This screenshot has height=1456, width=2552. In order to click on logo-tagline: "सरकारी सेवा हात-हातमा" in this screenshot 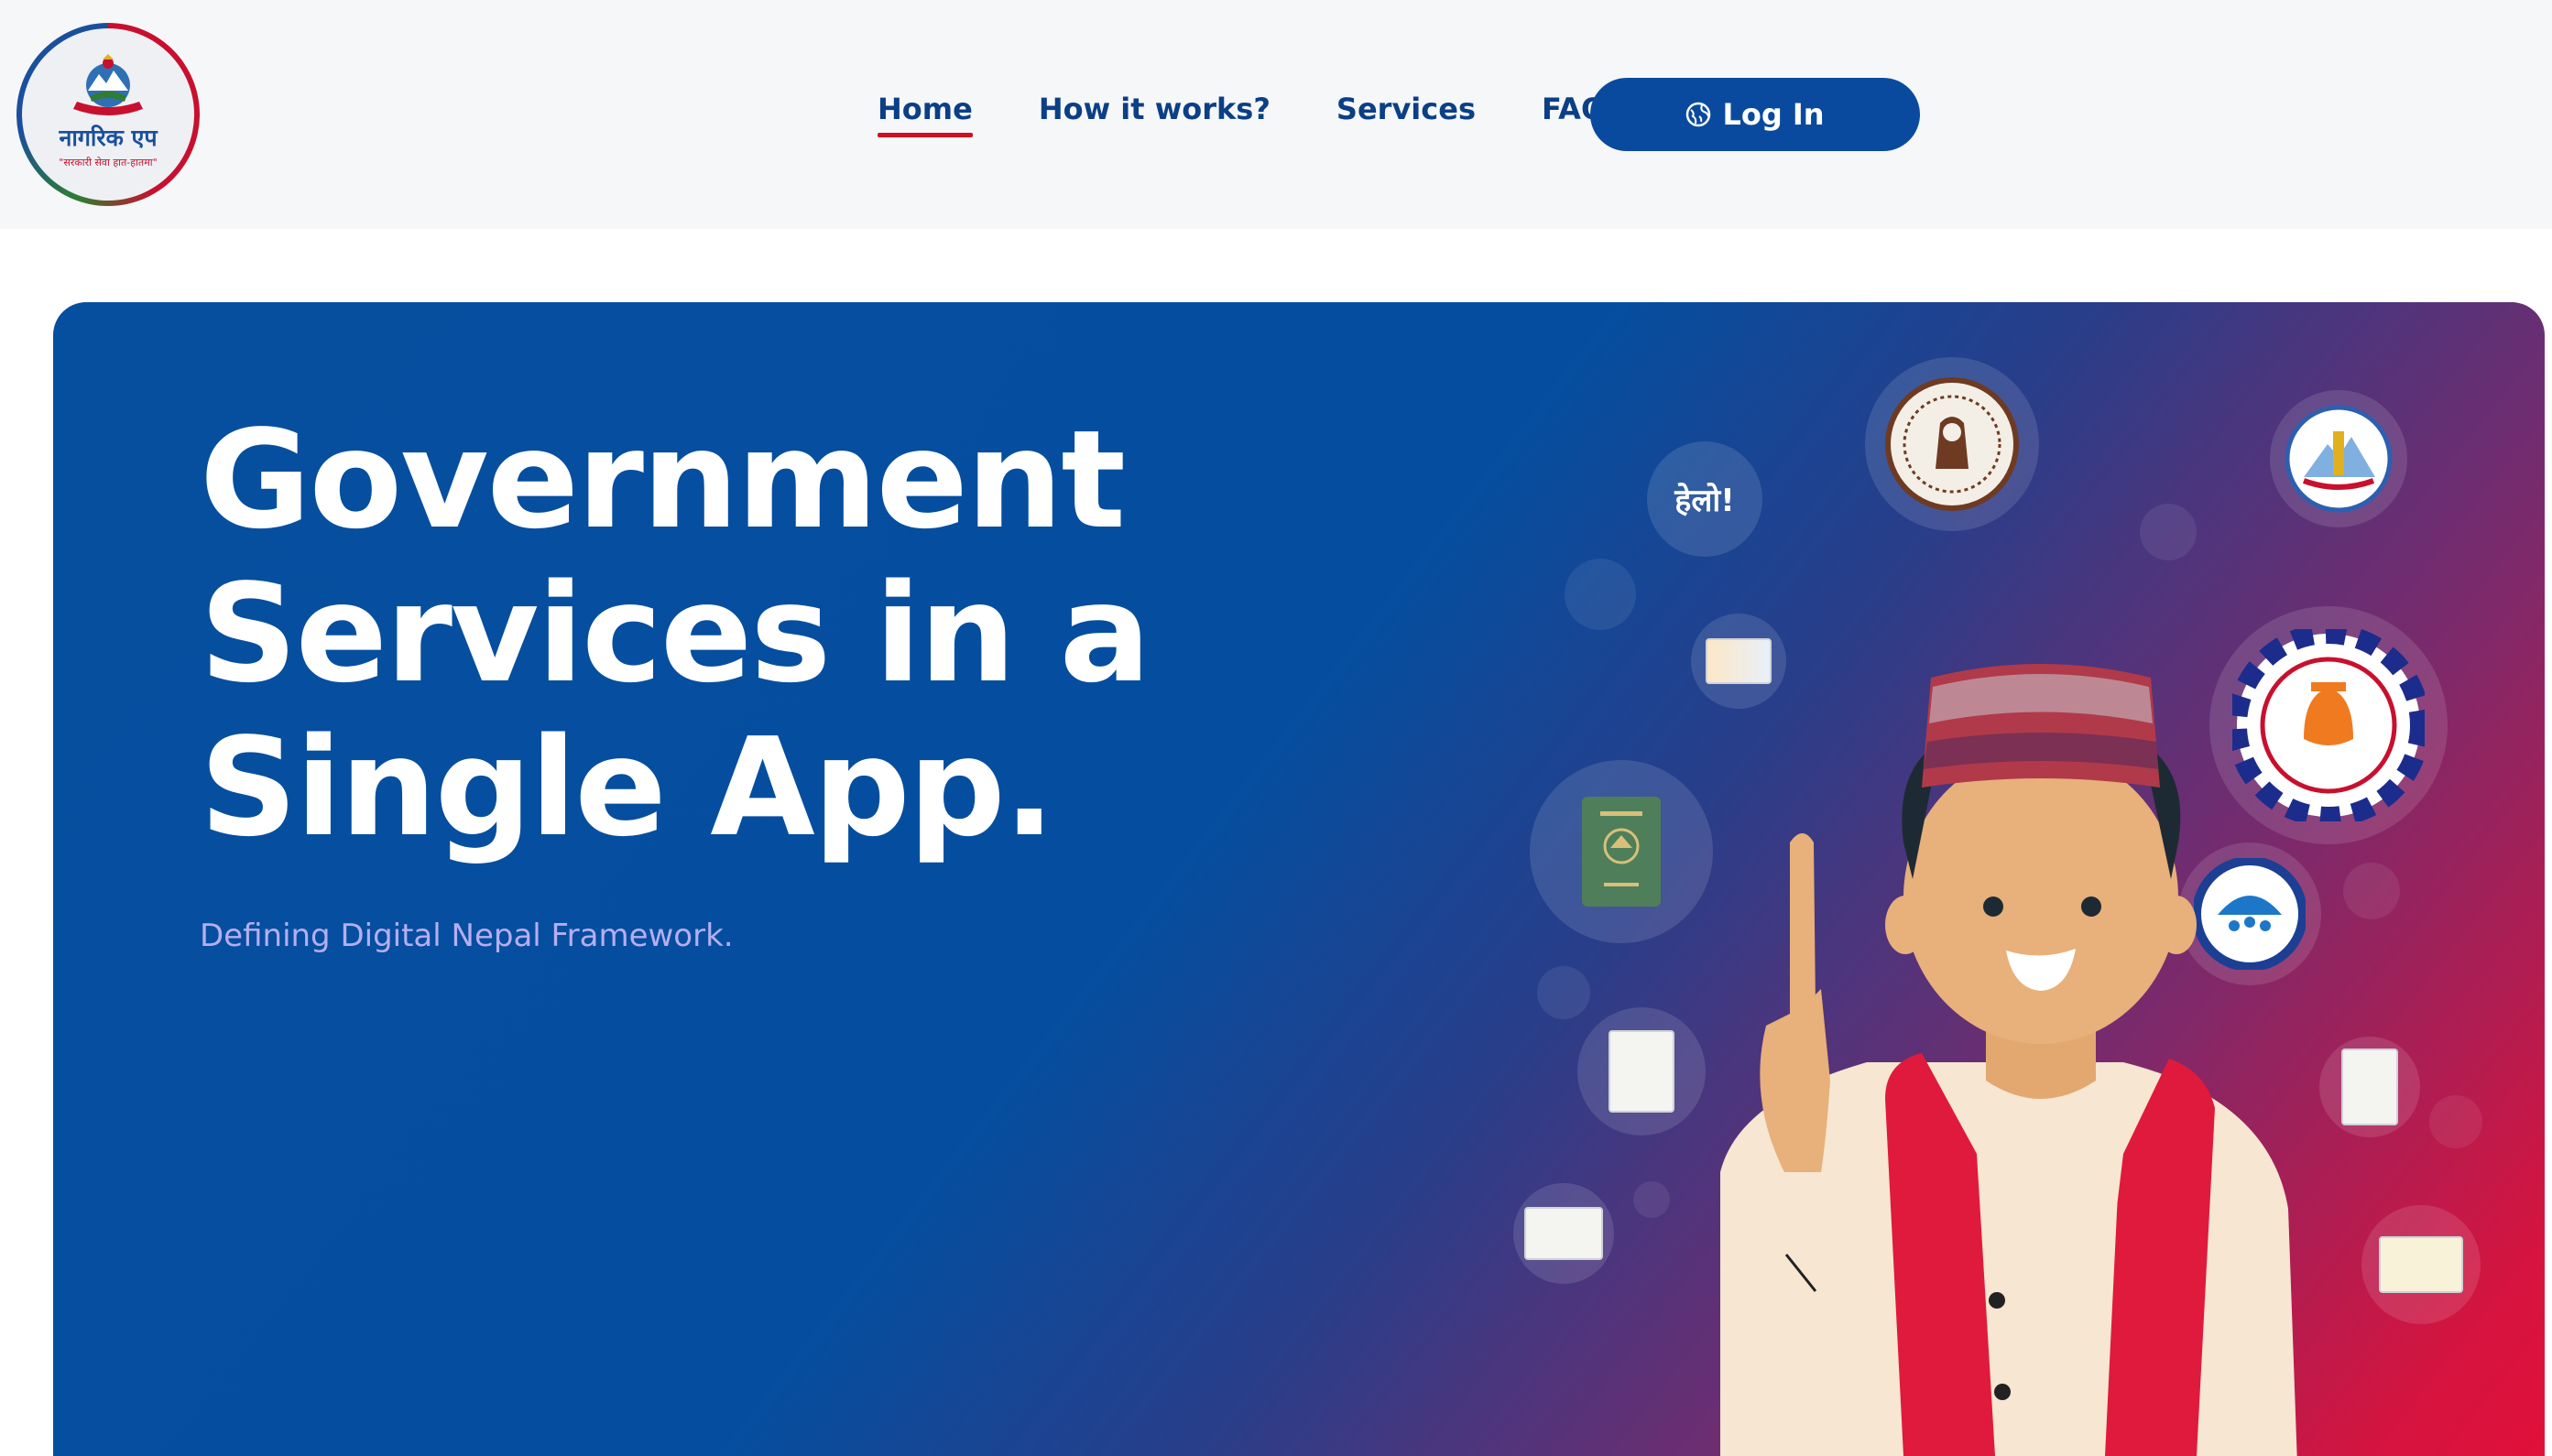, I will do `click(108, 162)`.